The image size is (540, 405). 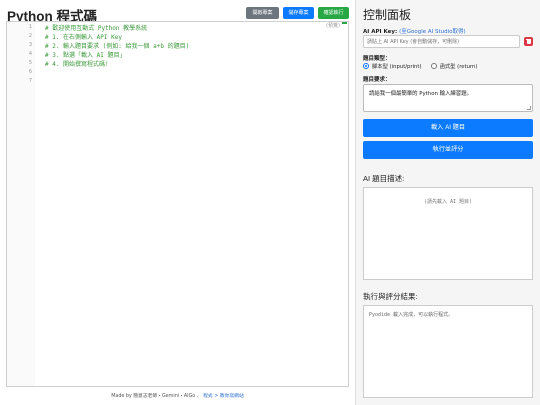 What do you see at coordinates (333, 26) in the screenshot?
I see `editor-tag: (預覽)` at bounding box center [333, 26].